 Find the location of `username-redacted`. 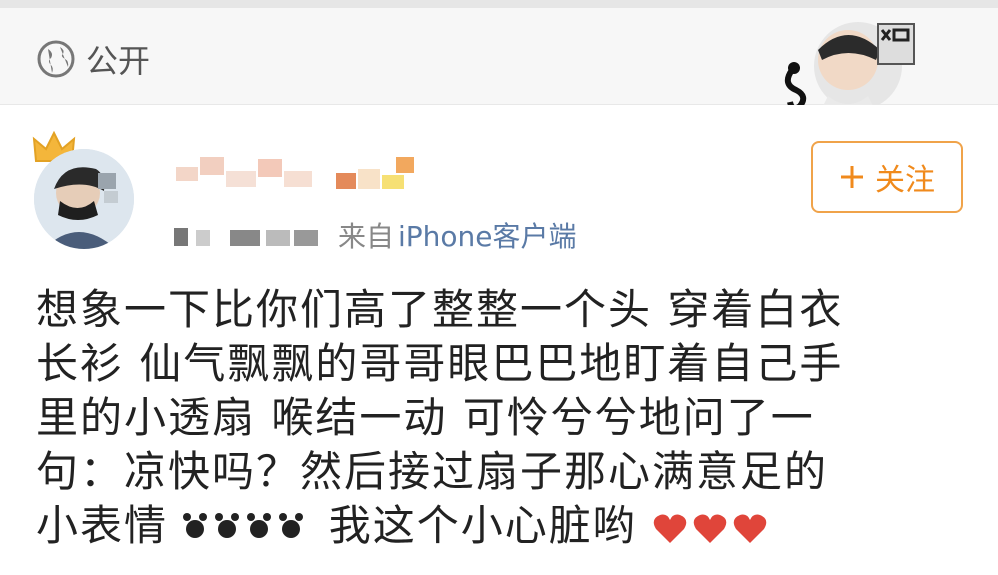

username-redacted is located at coordinates (295, 173).